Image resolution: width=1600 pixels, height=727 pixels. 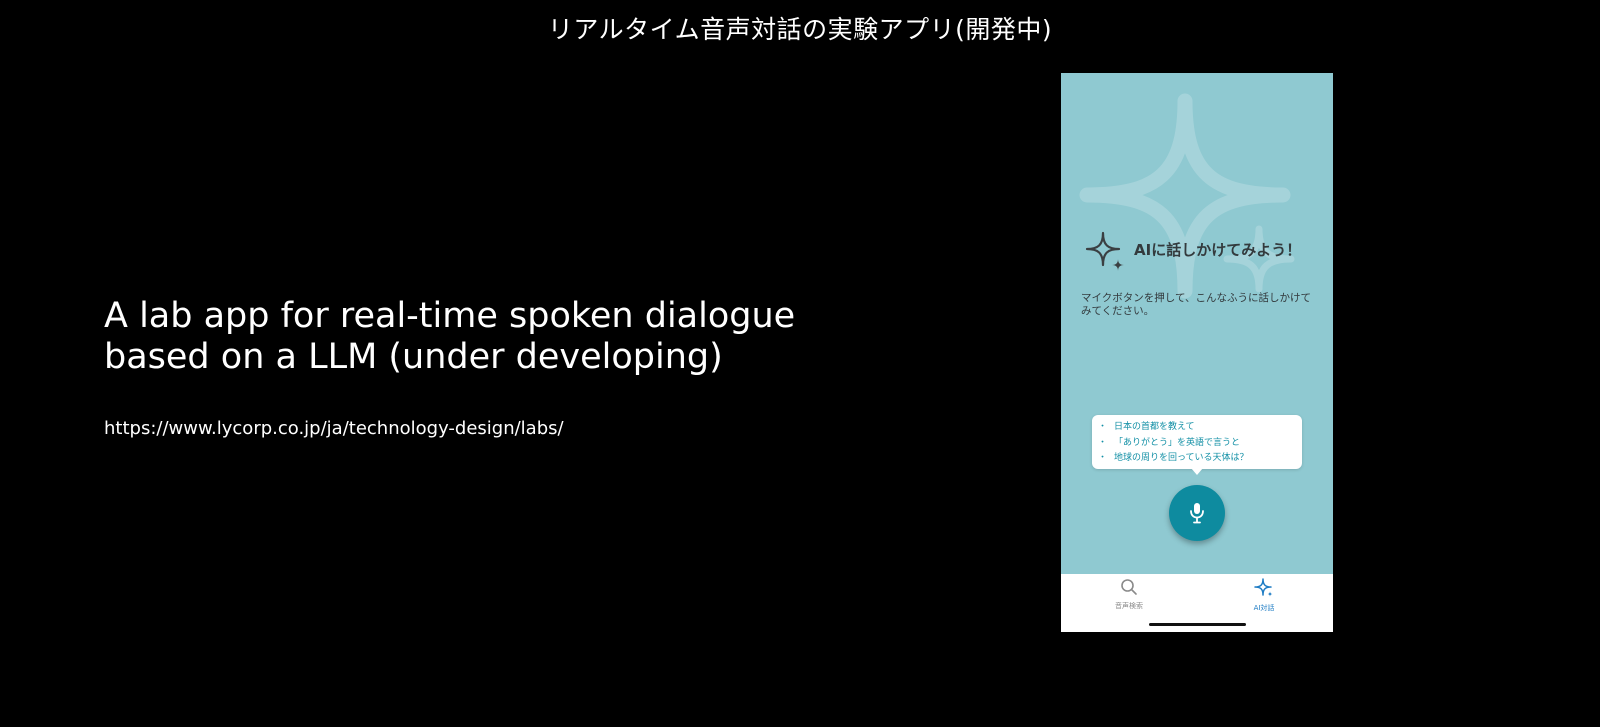 I want to click on slide-title: リアルタイム音声対話の実験アプリ(開発中), so click(x=800, y=29).